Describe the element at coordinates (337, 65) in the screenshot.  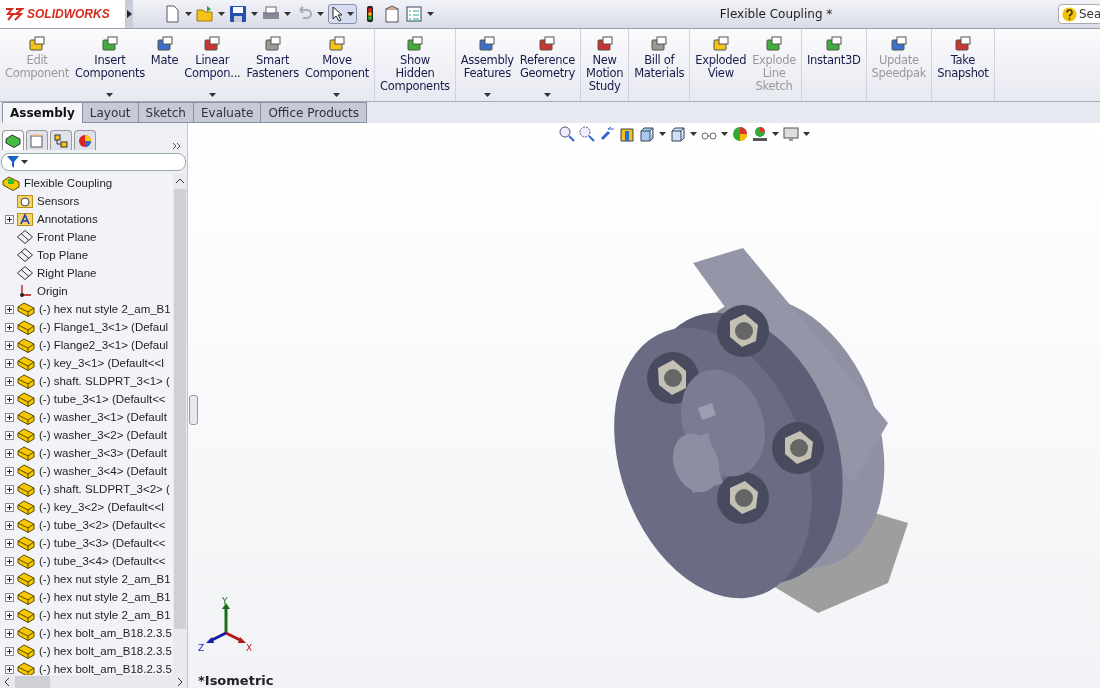
I see `ribbon-button: Move Component` at that location.